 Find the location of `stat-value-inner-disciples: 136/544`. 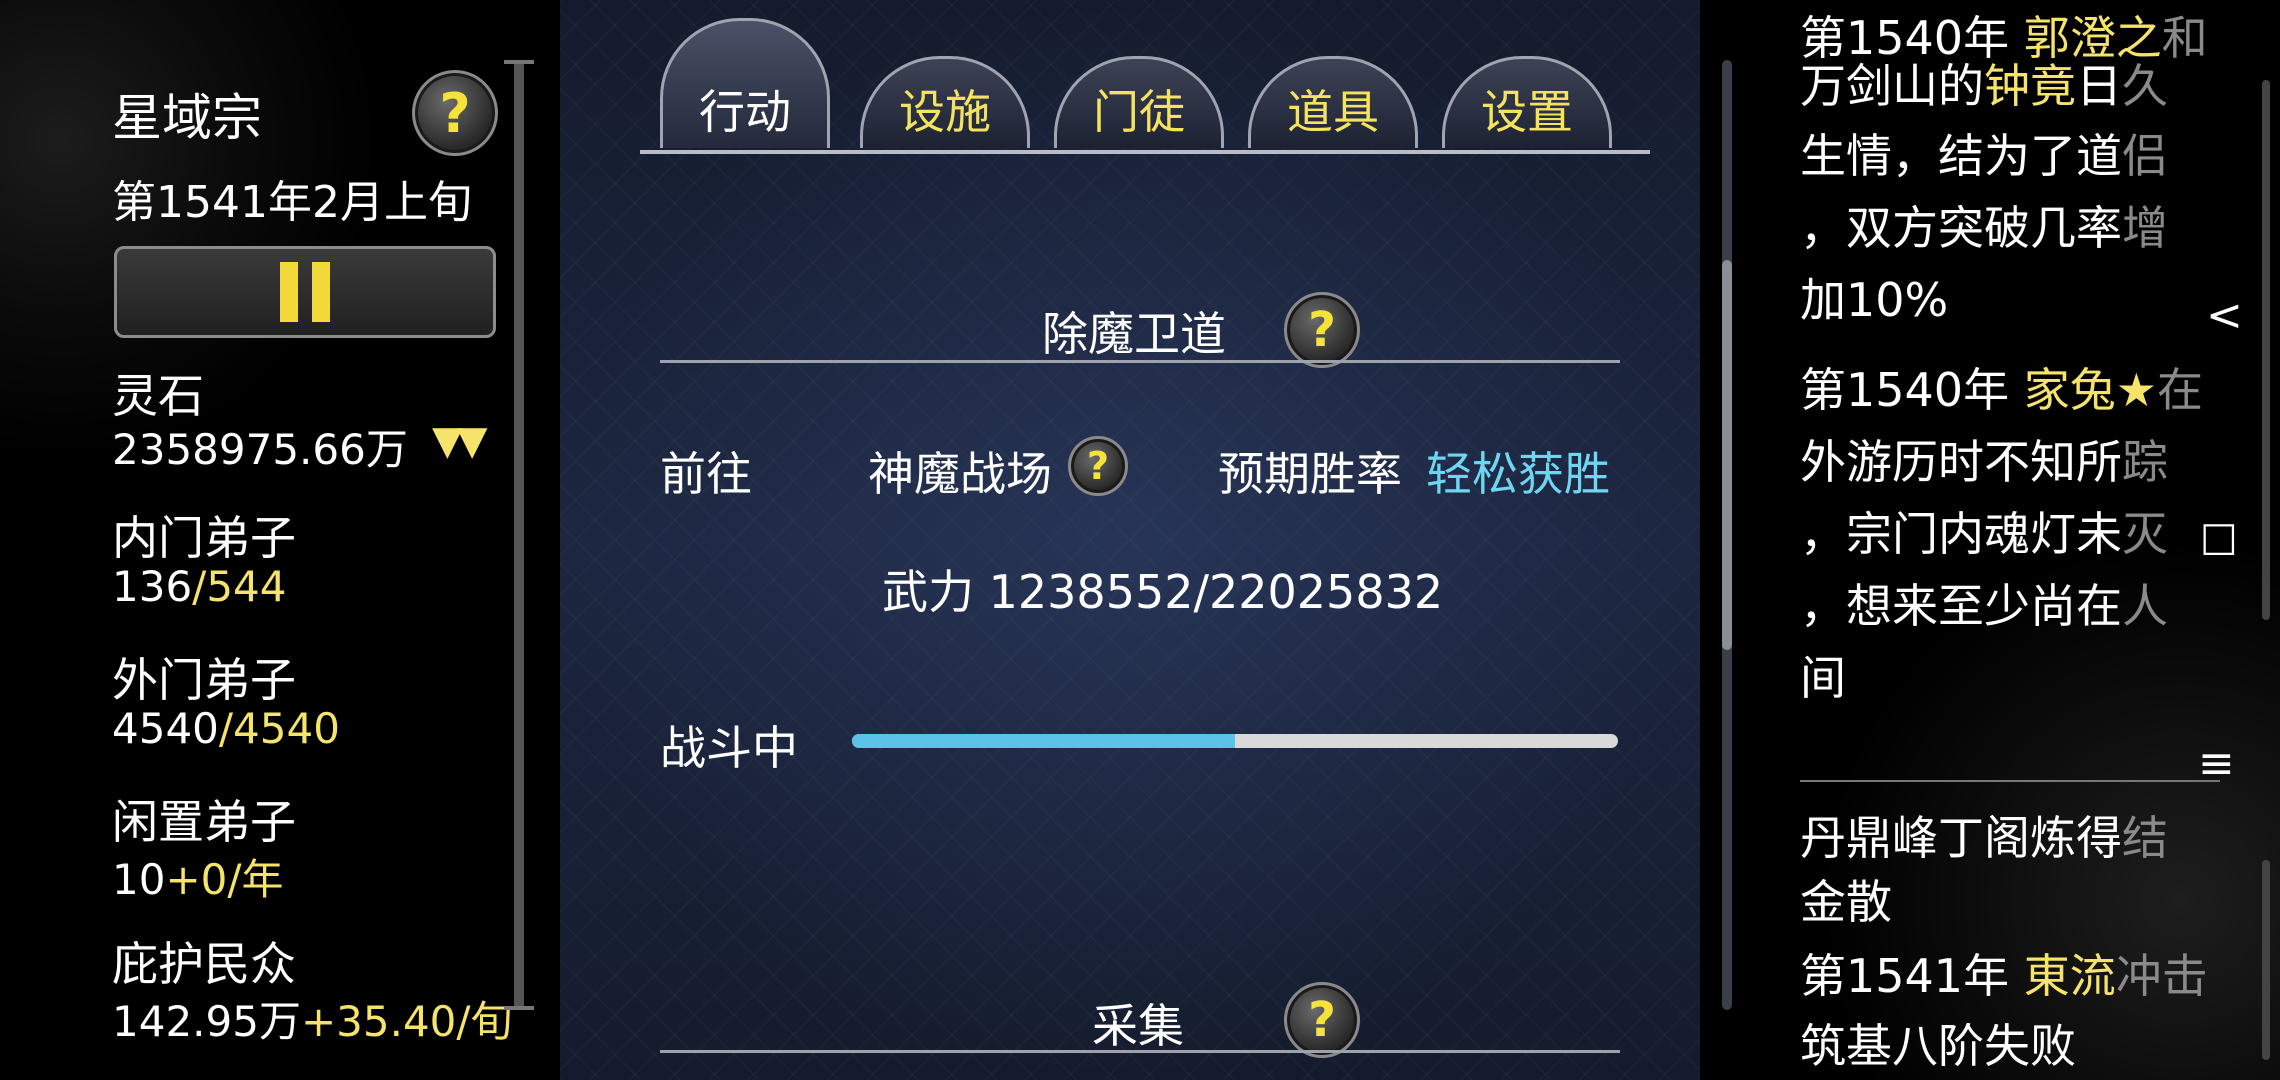

stat-value-inner-disciples: 136/544 is located at coordinates (199, 586).